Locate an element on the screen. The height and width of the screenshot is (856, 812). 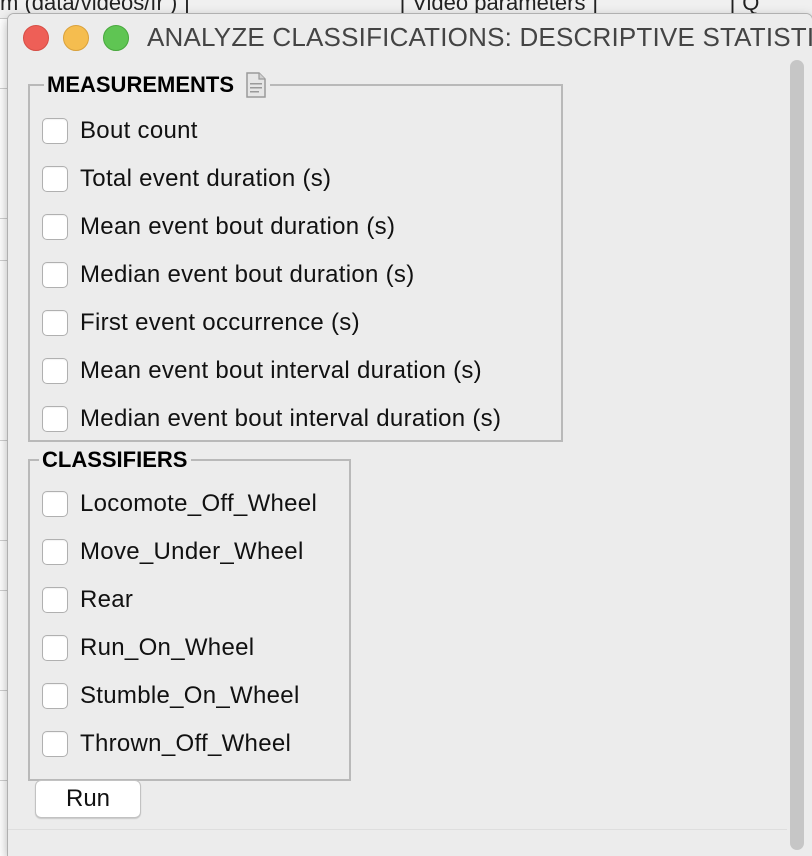
measurement-option: Bout count is located at coordinates (120, 131).